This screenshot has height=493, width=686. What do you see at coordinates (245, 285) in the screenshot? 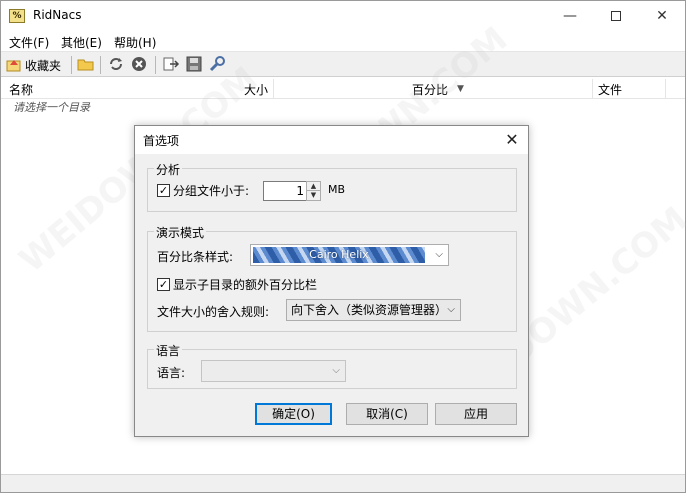
I see `extra-bar-label: 显示子目录的额外百分比栏` at bounding box center [245, 285].